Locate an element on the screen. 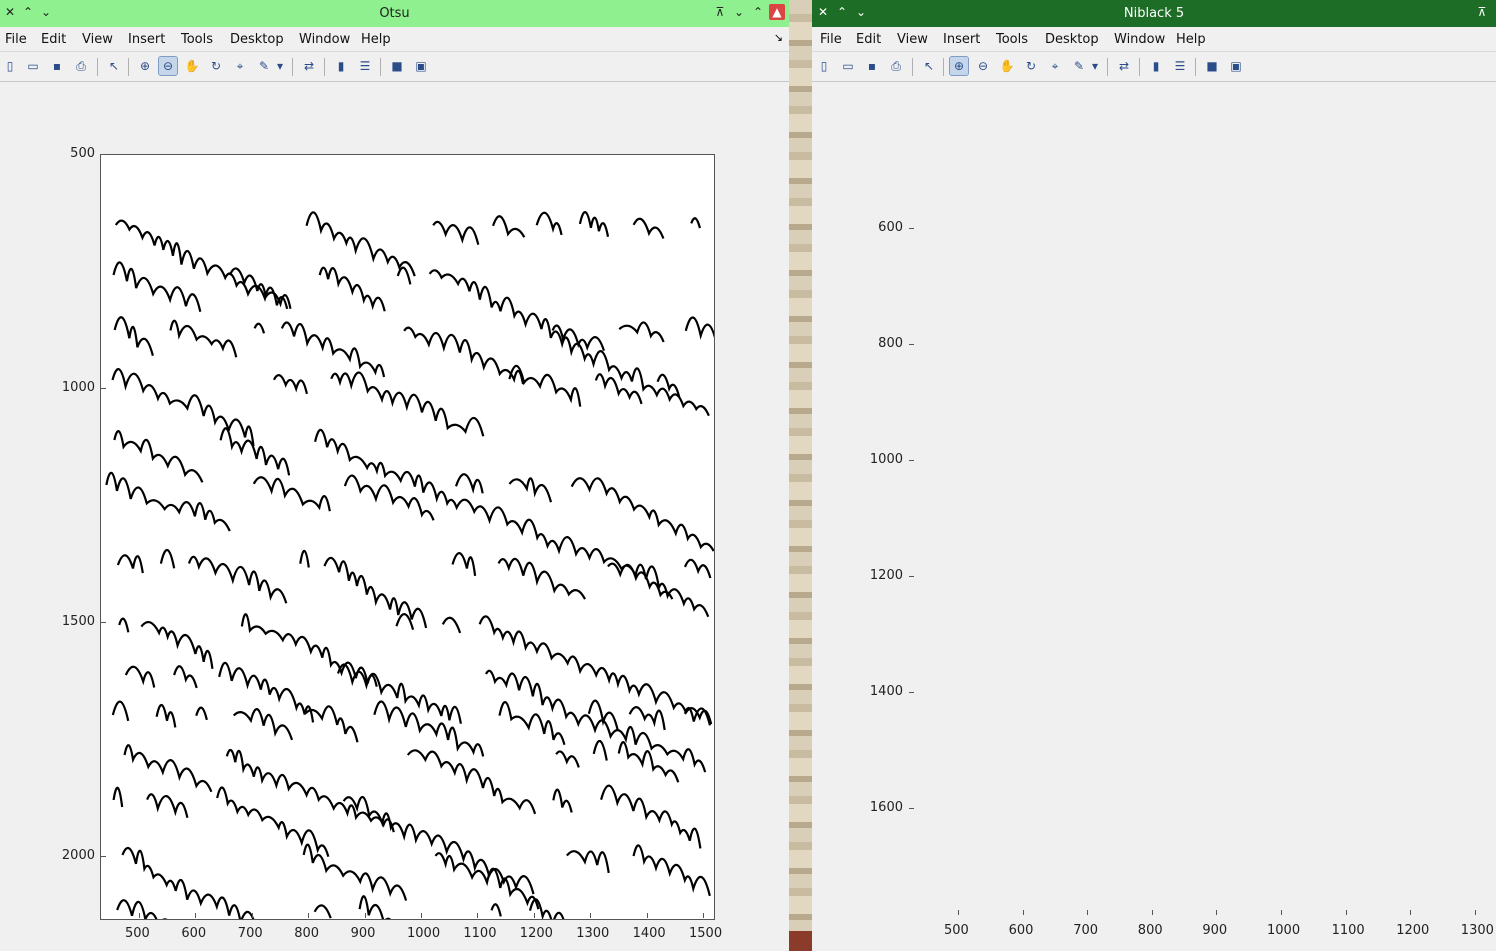 Image resolution: width=1496 pixels, height=951 pixels. shade-icon: ⌄ is located at coordinates (739, 12).